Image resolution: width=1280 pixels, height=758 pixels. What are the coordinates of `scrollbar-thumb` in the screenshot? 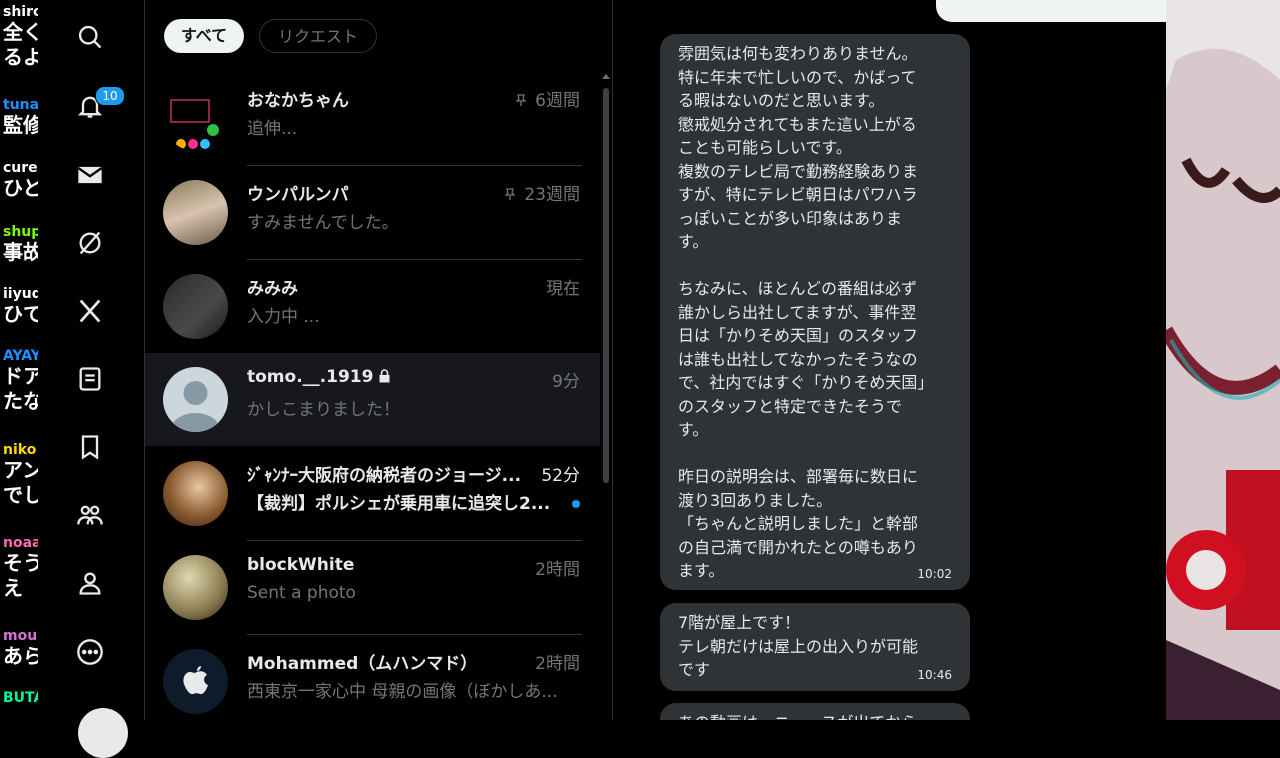 It's located at (606, 285).